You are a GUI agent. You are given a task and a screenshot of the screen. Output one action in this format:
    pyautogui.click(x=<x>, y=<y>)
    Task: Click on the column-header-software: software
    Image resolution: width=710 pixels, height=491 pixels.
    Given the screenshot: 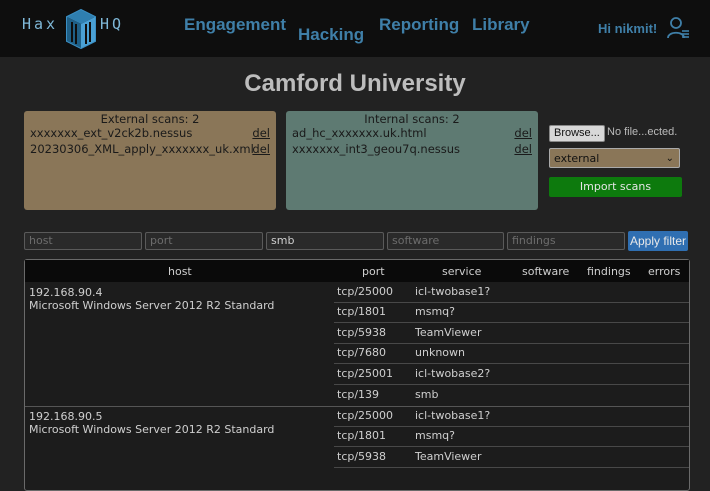 What is the action you would take?
    pyautogui.click(x=545, y=271)
    